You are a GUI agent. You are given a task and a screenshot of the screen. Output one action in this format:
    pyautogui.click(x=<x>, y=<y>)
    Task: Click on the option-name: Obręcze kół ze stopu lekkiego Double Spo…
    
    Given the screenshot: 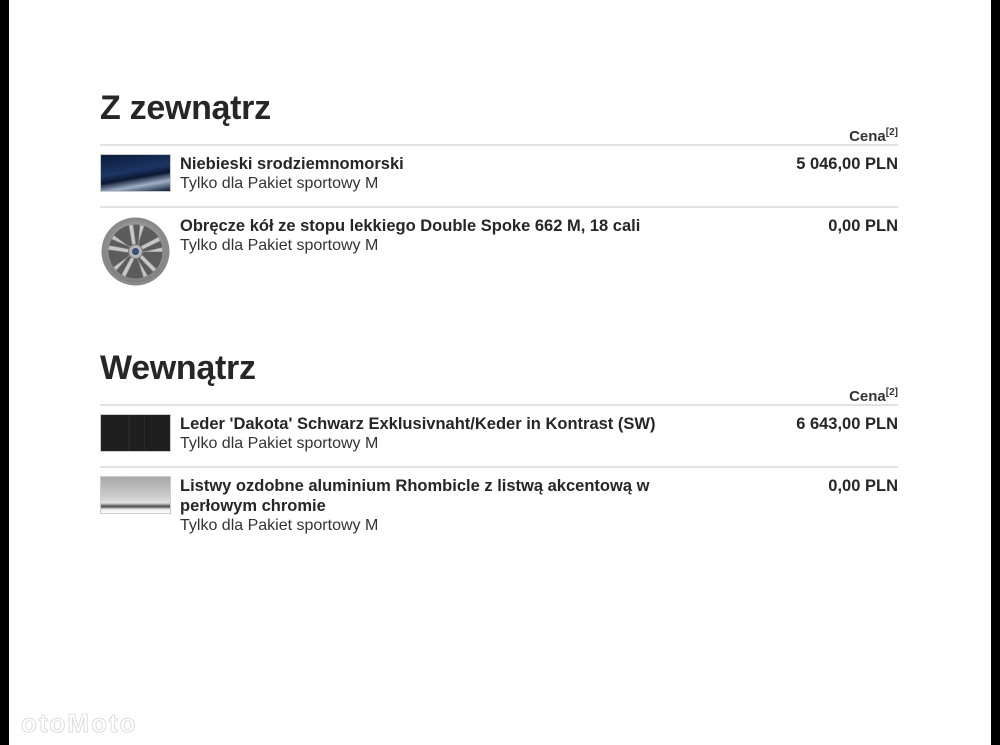 What is the action you would take?
    pyautogui.click(x=410, y=226)
    